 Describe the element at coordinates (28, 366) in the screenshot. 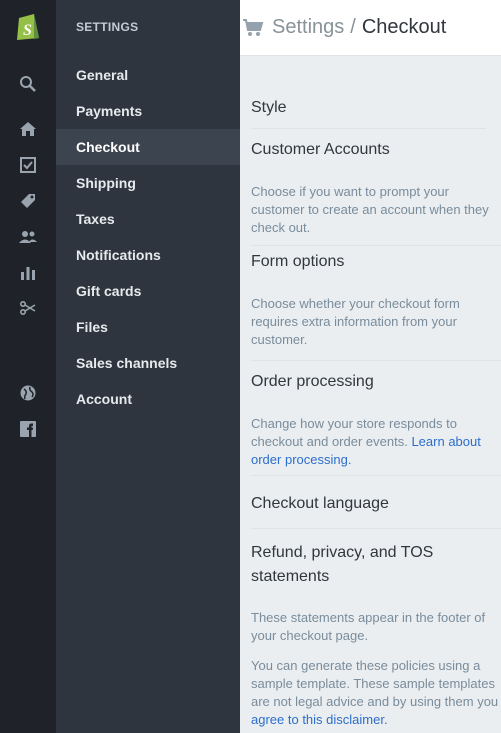

I see `icon-rail: S` at that location.